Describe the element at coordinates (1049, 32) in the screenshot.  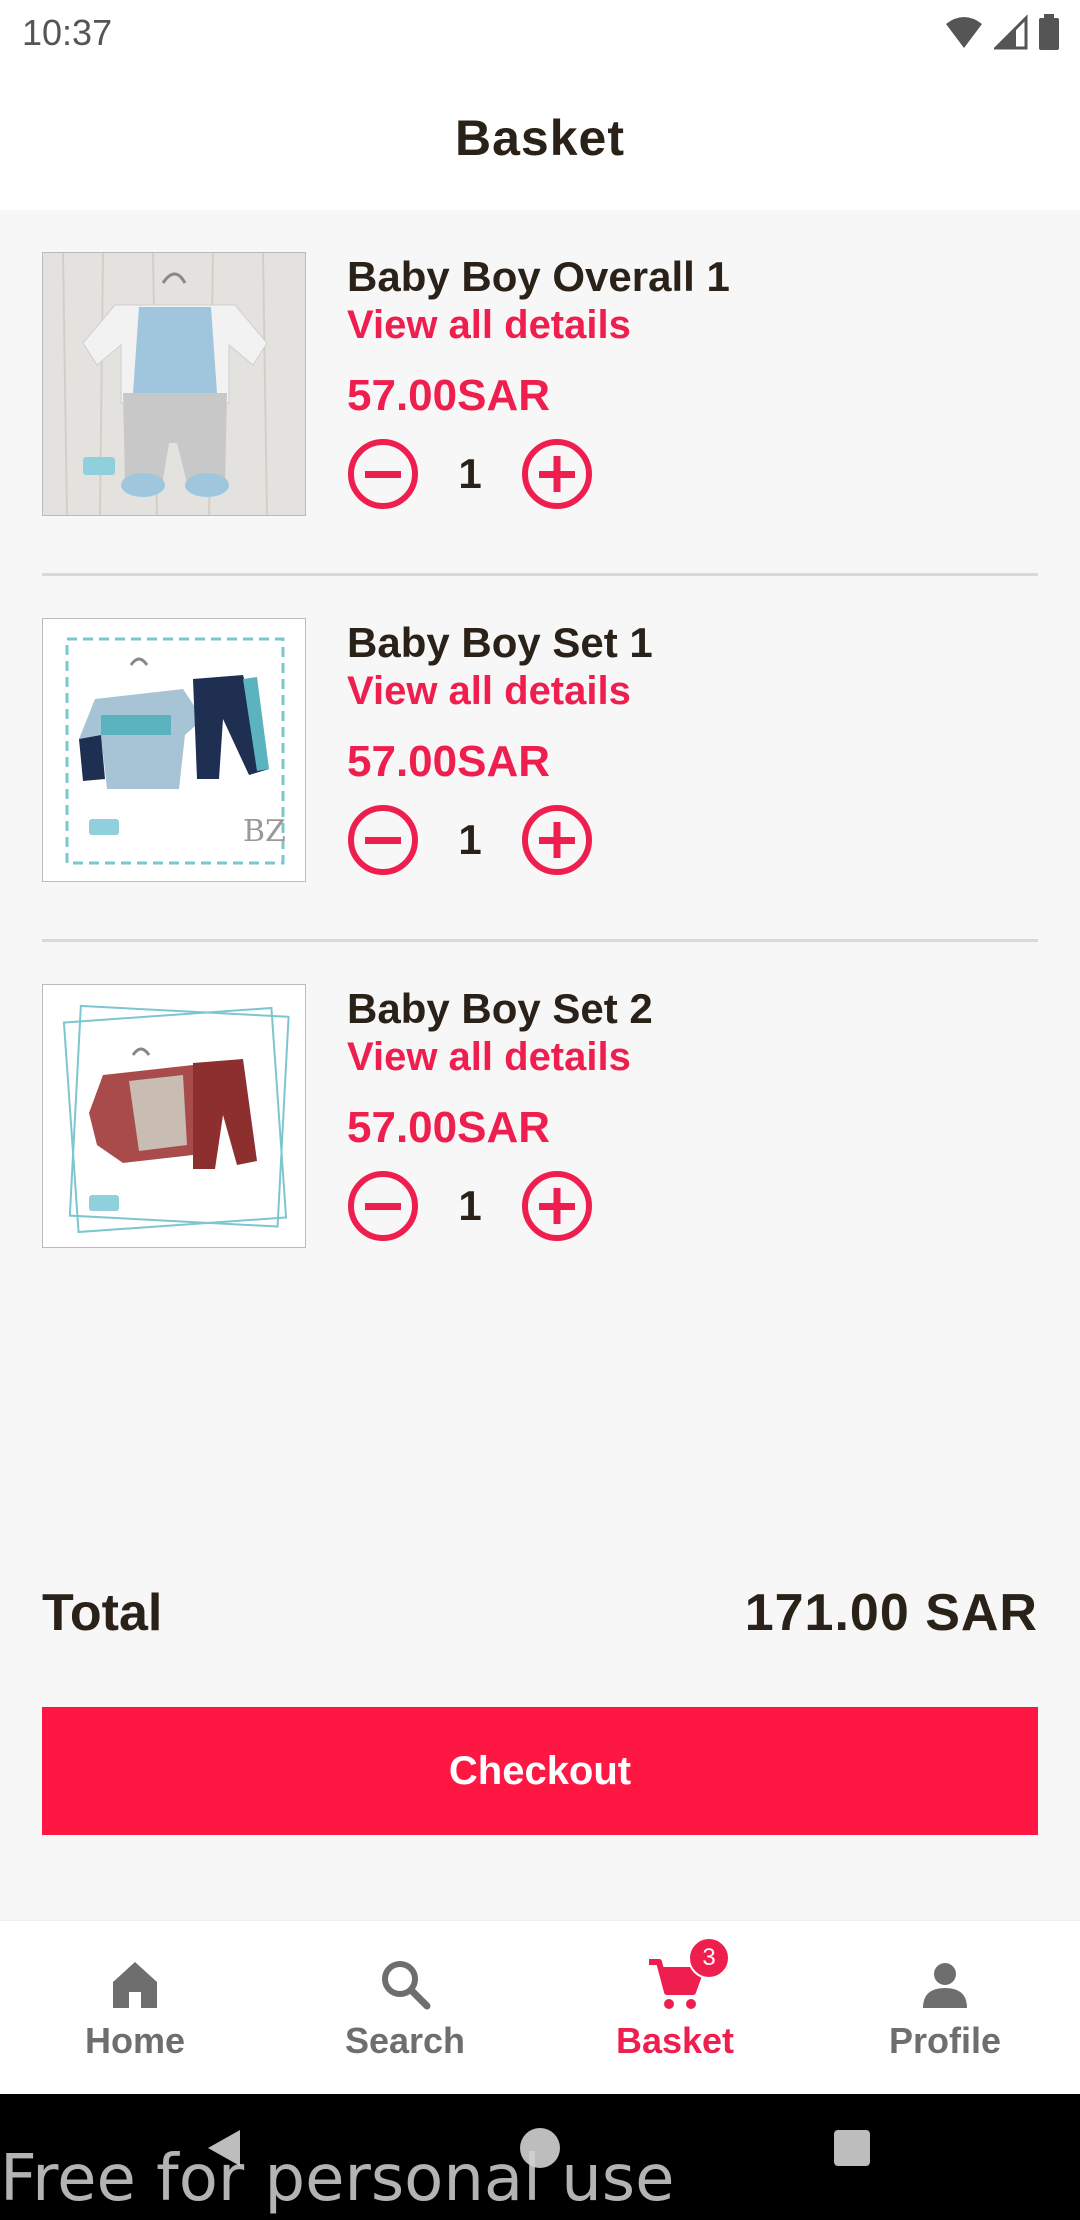
I see `battery-icon` at that location.